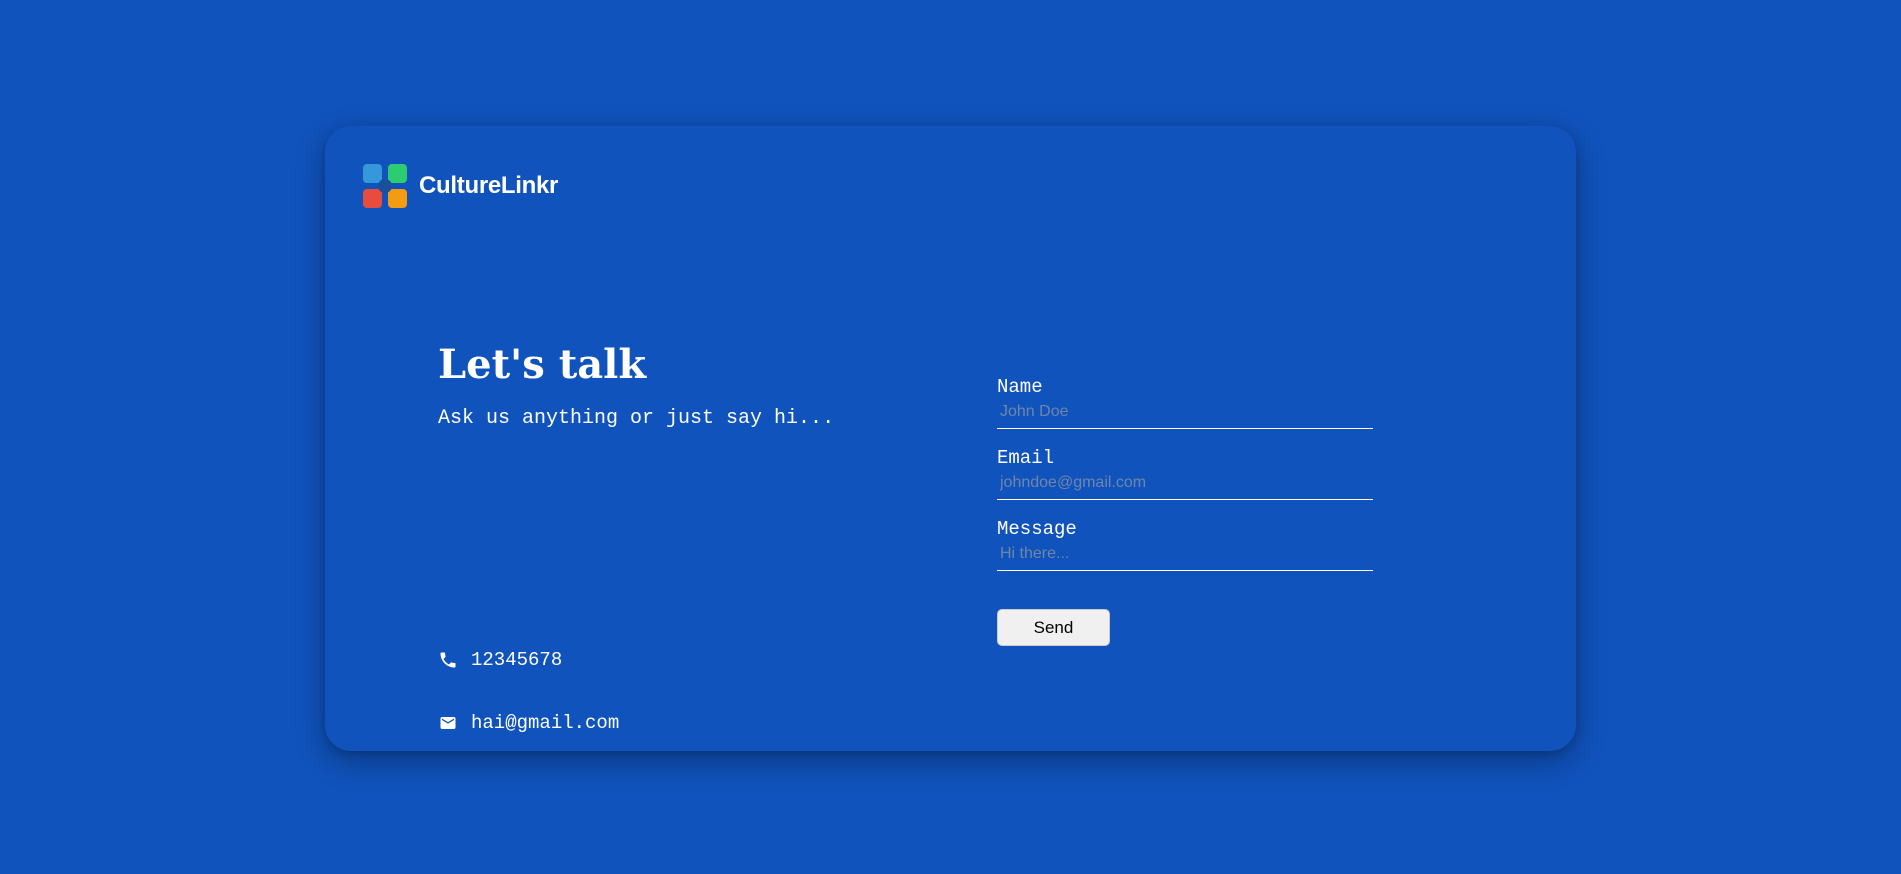  I want to click on contact-form: Name Email Message Send, so click(1185, 511).